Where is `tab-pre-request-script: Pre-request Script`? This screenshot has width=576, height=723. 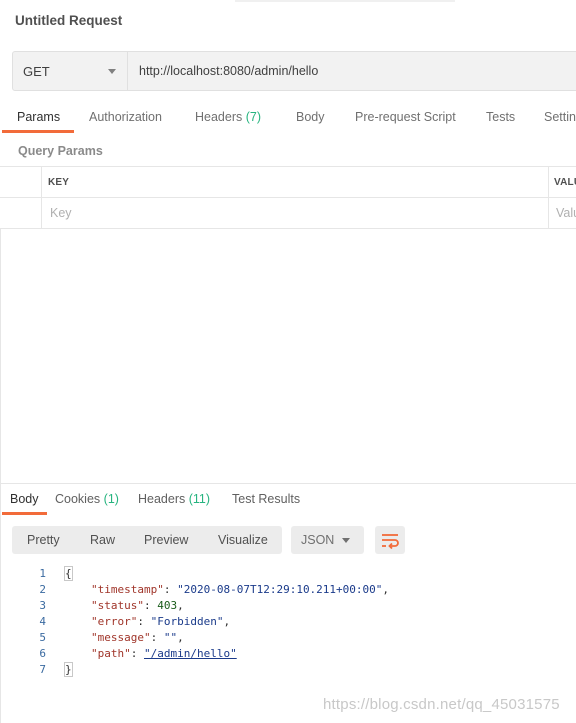
tab-pre-request-script: Pre-request Script is located at coordinates (405, 117).